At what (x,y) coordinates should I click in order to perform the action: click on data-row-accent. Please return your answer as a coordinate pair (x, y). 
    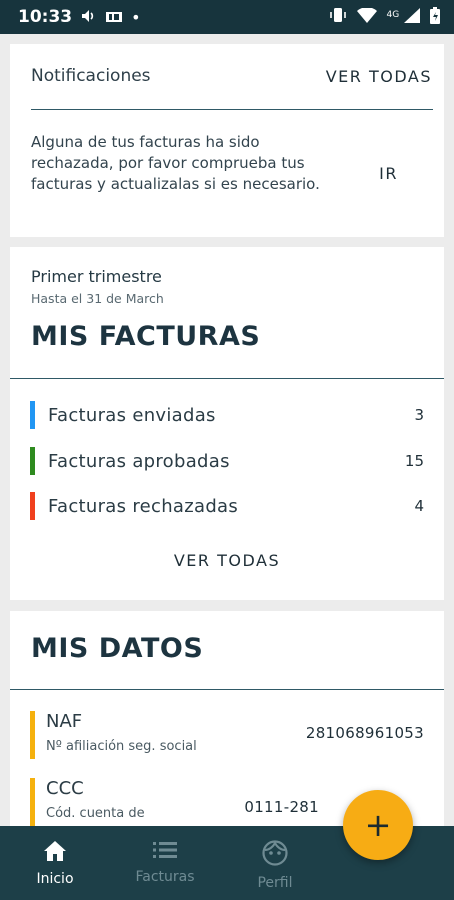
    Looking at the image, I should click on (32, 735).